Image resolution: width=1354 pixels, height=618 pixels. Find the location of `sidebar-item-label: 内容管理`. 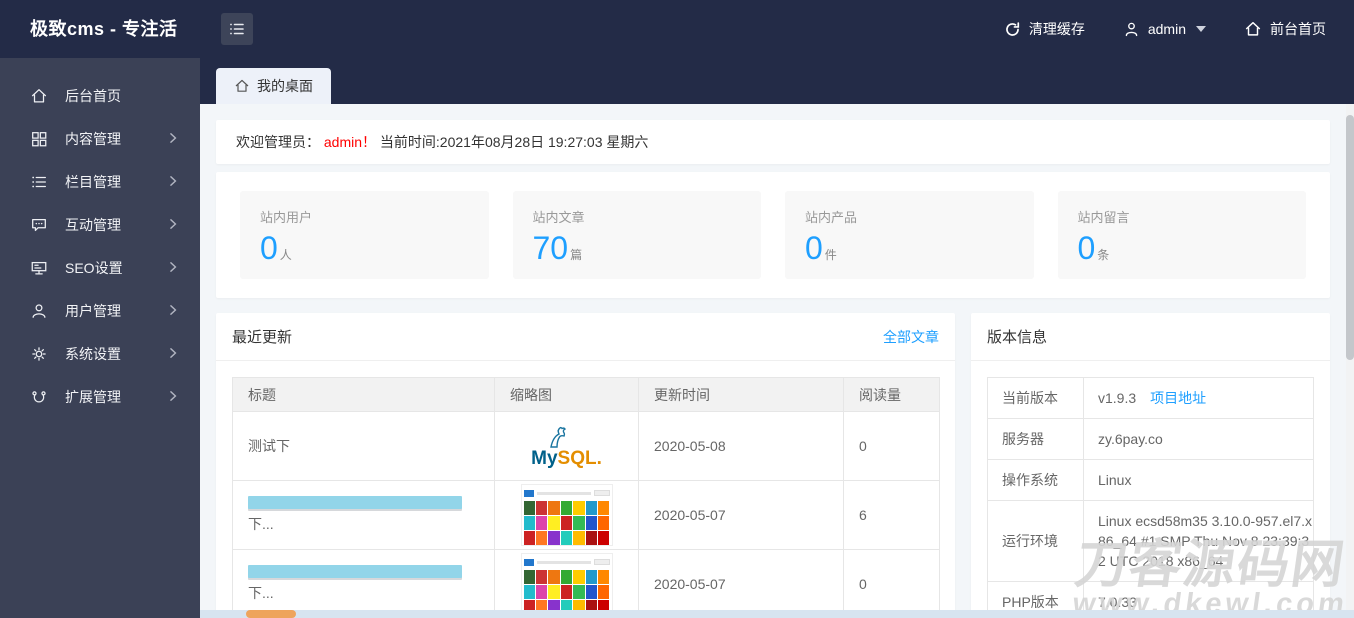

sidebar-item-label: 内容管理 is located at coordinates (93, 138).